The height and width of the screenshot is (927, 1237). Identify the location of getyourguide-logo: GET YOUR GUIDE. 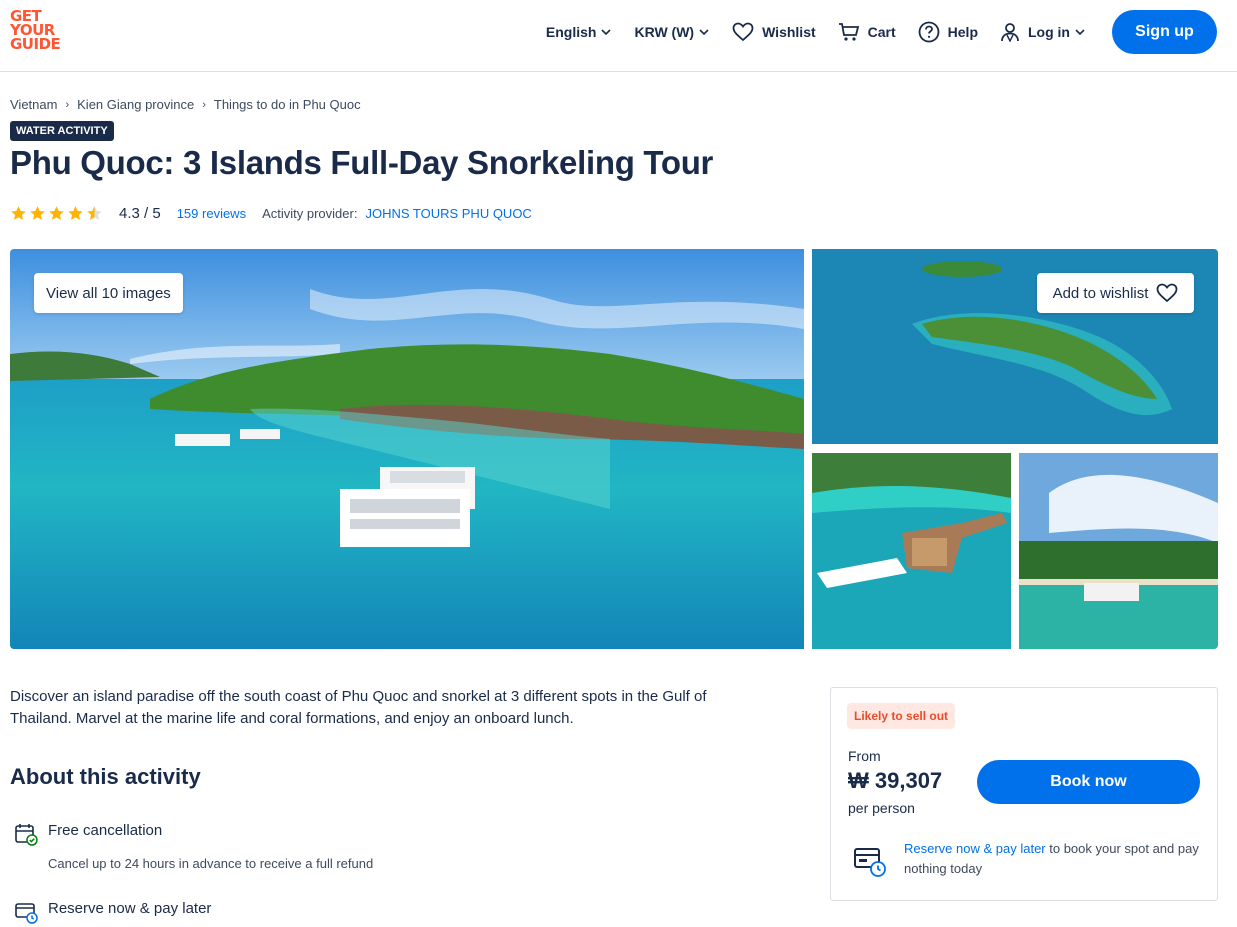
(35, 31).